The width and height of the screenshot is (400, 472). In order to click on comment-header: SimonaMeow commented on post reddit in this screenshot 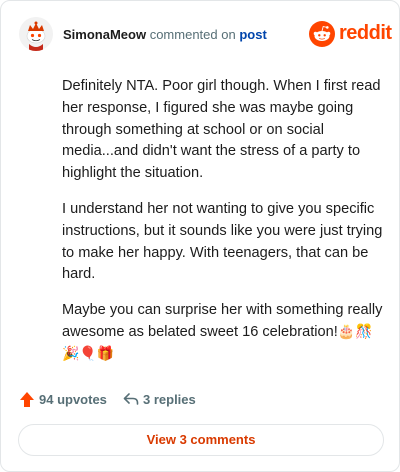, I will do `click(205, 35)`.